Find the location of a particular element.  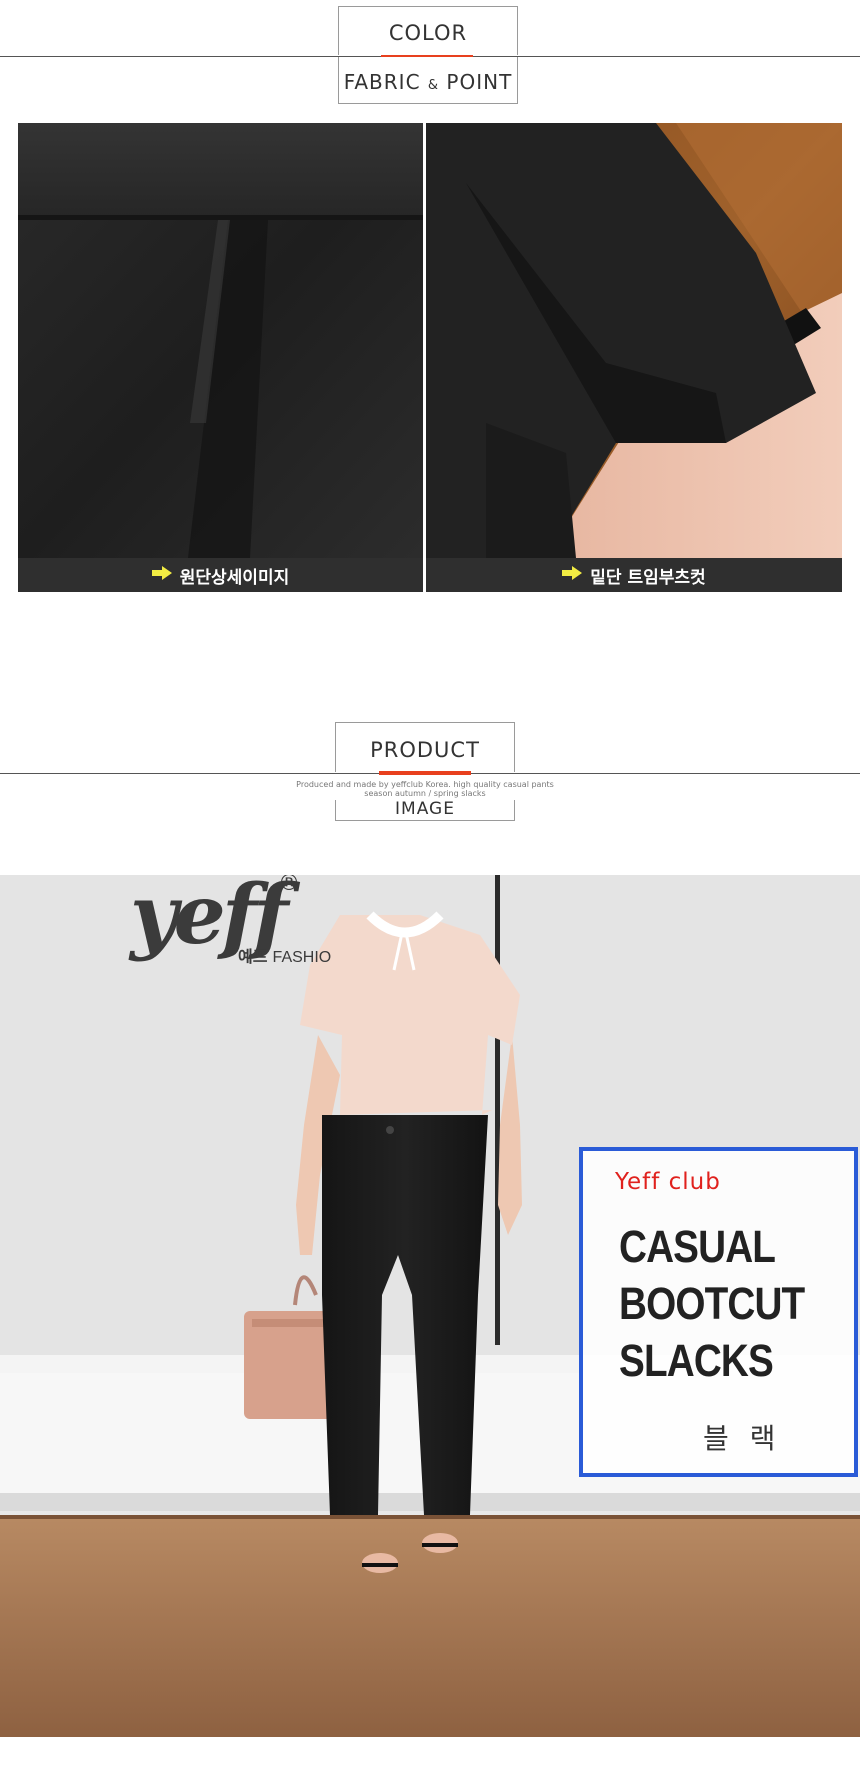

fabric-detail-photo is located at coordinates (220, 340).